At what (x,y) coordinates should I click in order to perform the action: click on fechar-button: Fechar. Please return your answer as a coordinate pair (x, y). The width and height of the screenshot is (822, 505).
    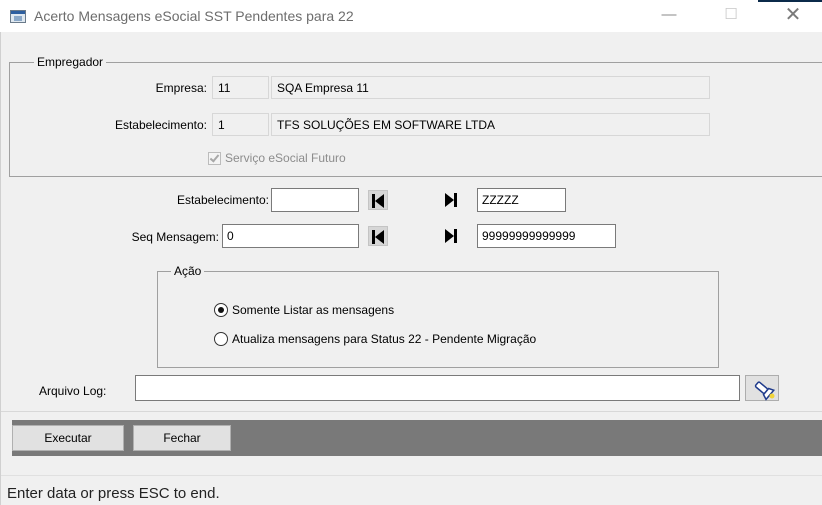
    Looking at the image, I should click on (182, 438).